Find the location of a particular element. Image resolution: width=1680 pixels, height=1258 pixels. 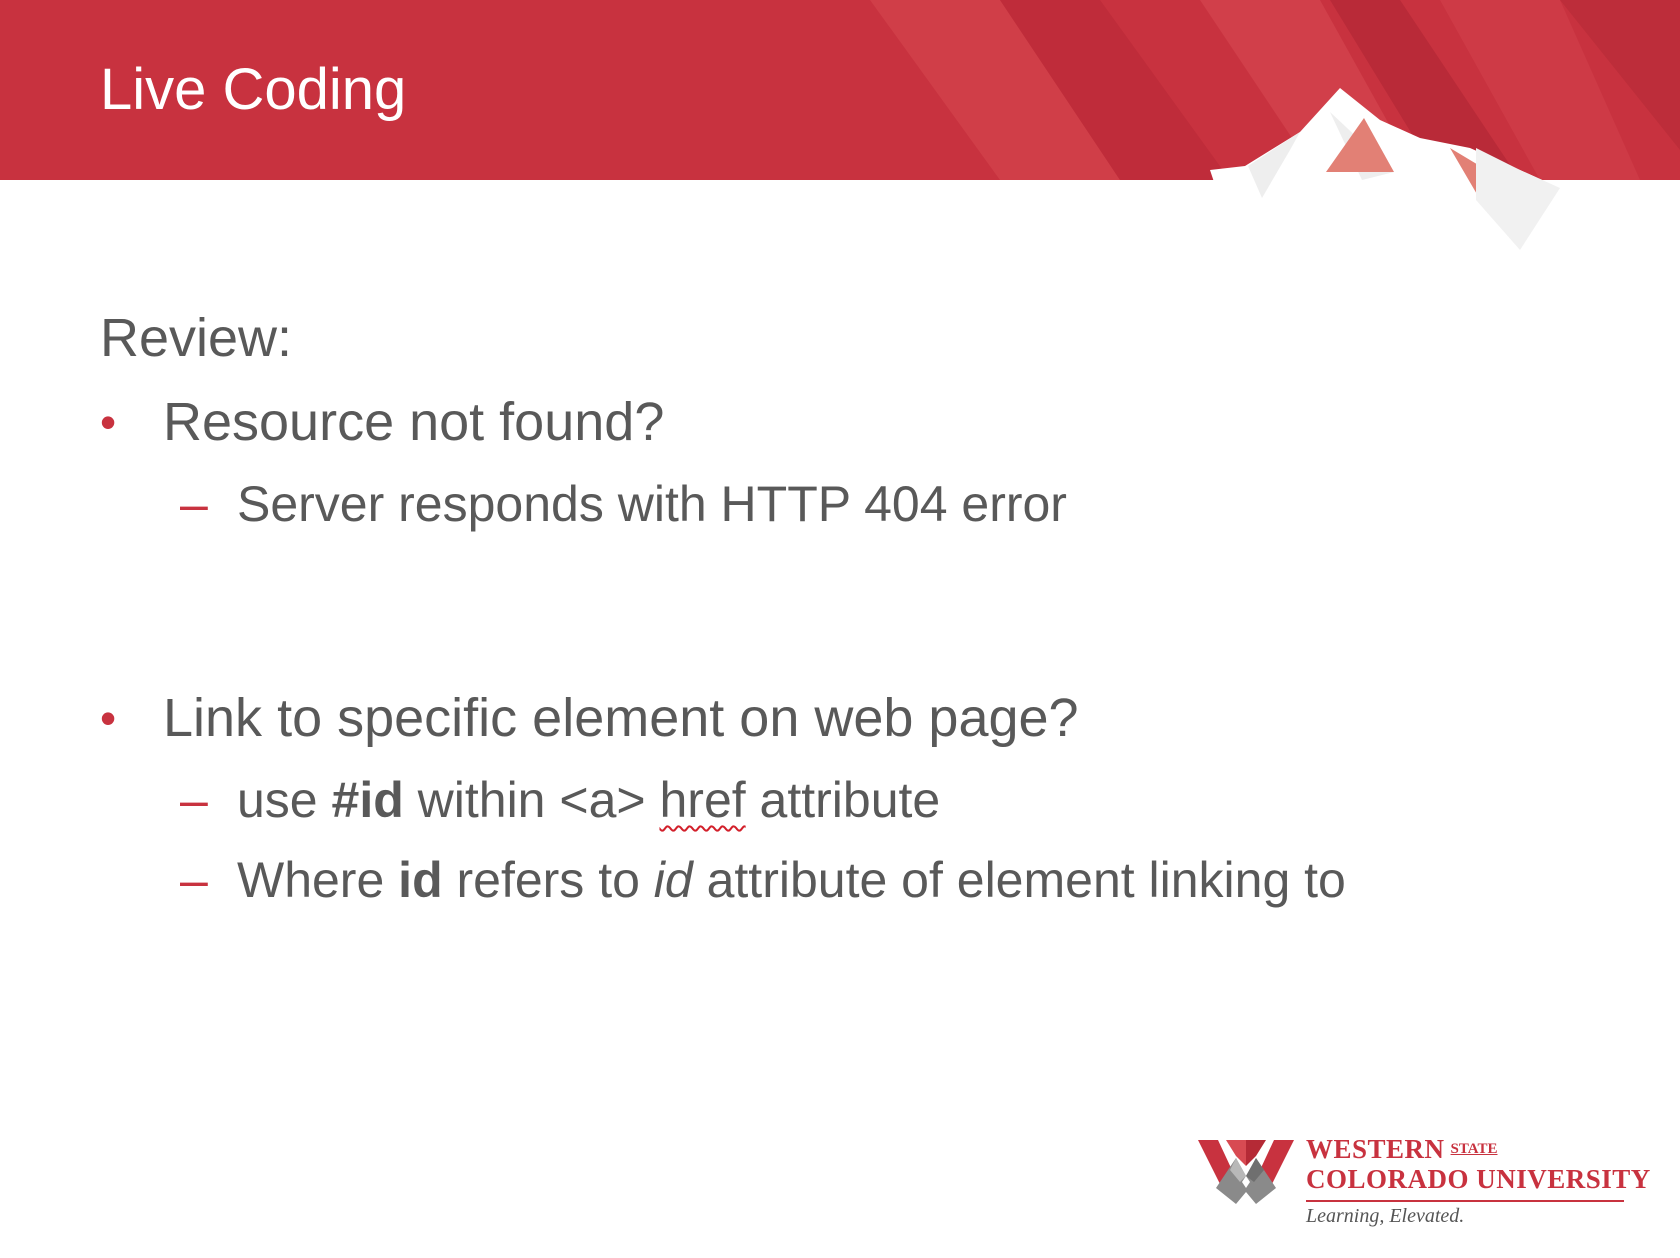

id-bold: id is located at coordinates (420, 880).